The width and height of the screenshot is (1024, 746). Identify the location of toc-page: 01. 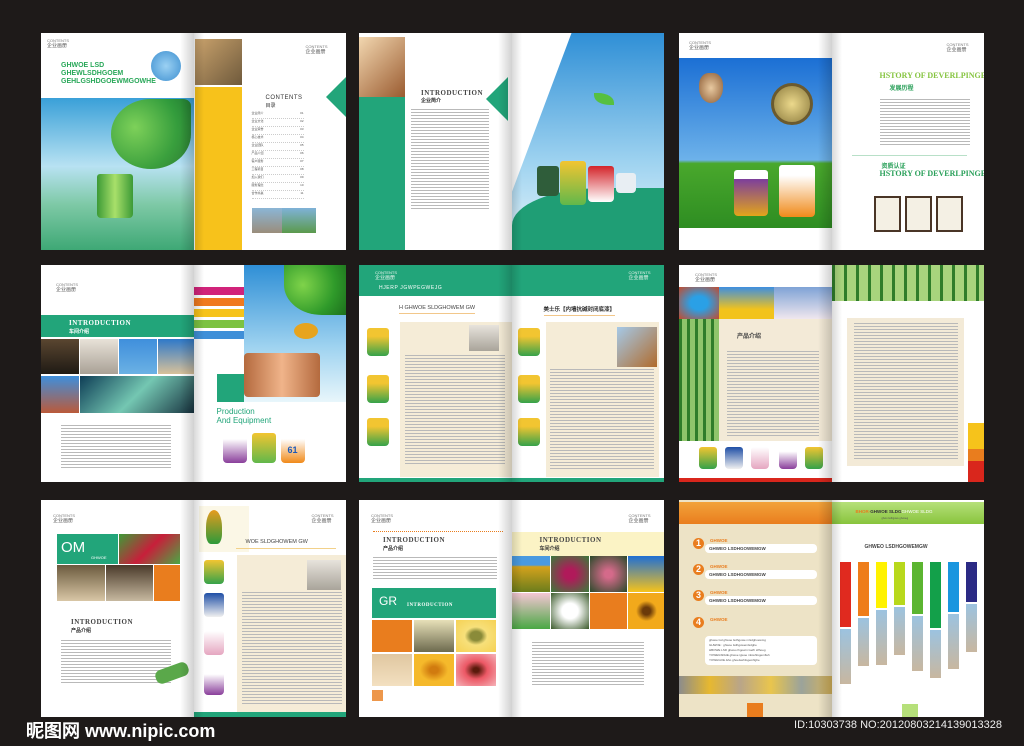
(302, 113).